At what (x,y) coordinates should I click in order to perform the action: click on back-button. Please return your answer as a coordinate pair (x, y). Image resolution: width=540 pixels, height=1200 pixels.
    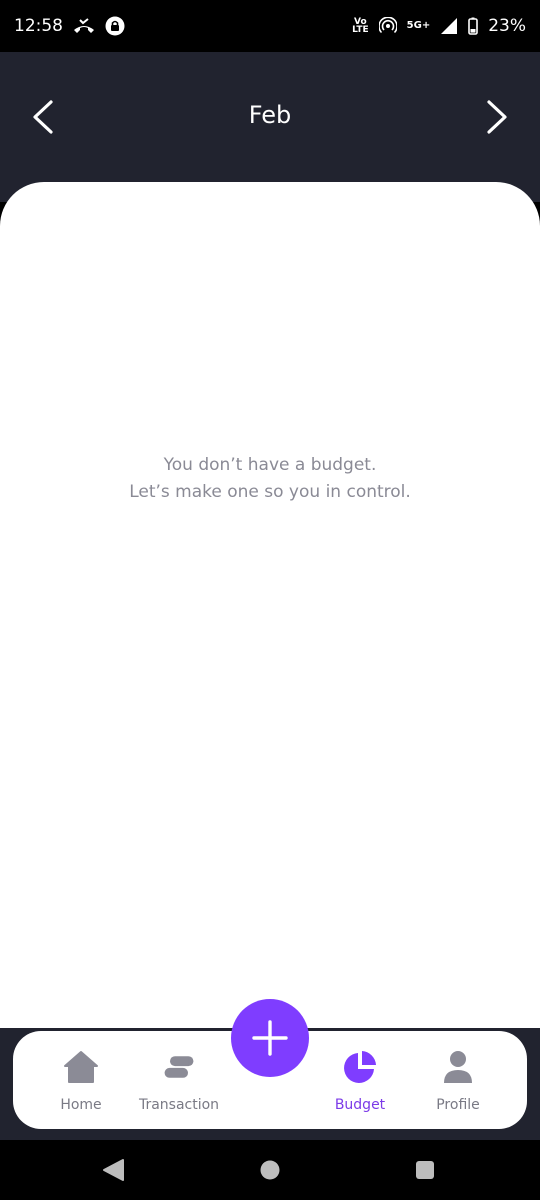
    Looking at the image, I should click on (113, 1172).